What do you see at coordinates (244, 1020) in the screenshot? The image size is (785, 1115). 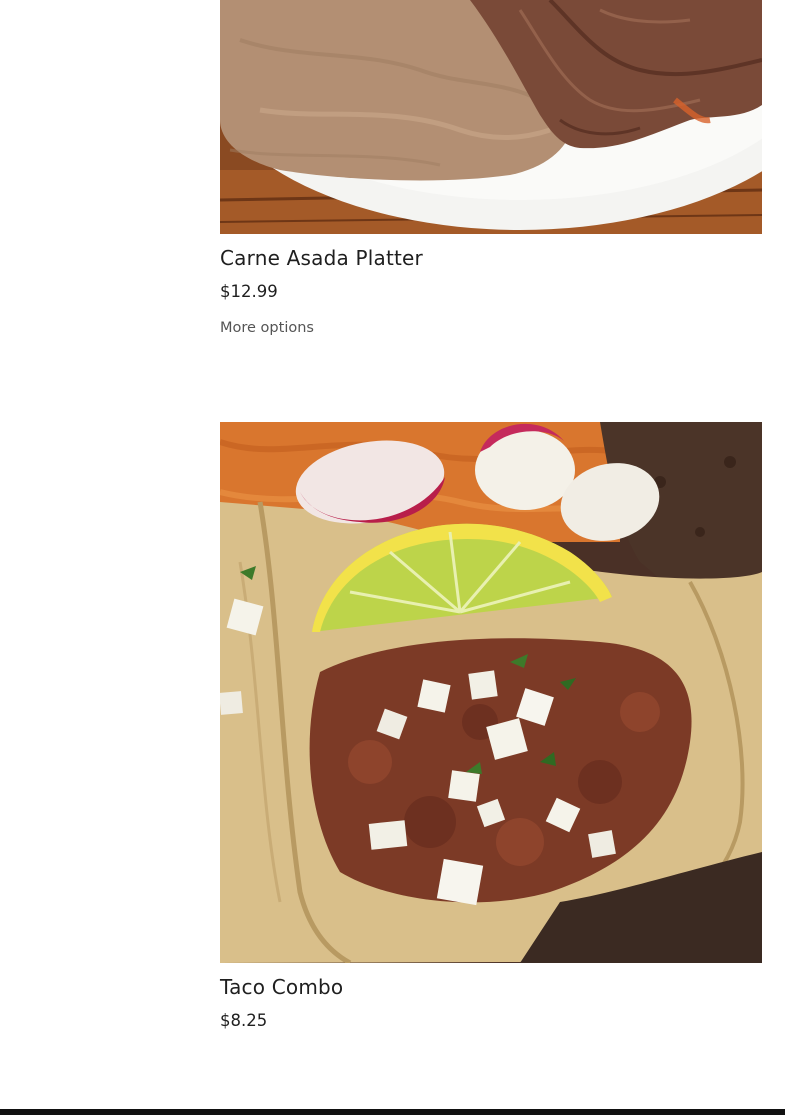 I see `item-price: $8.25` at bounding box center [244, 1020].